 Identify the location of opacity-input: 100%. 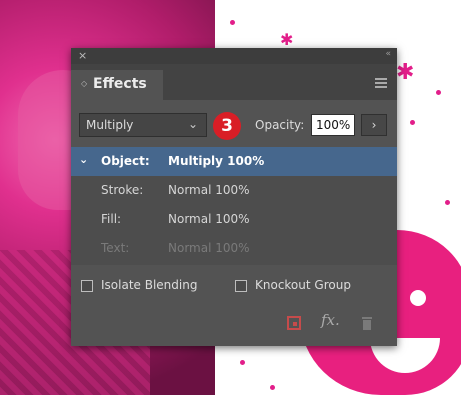
(333, 125).